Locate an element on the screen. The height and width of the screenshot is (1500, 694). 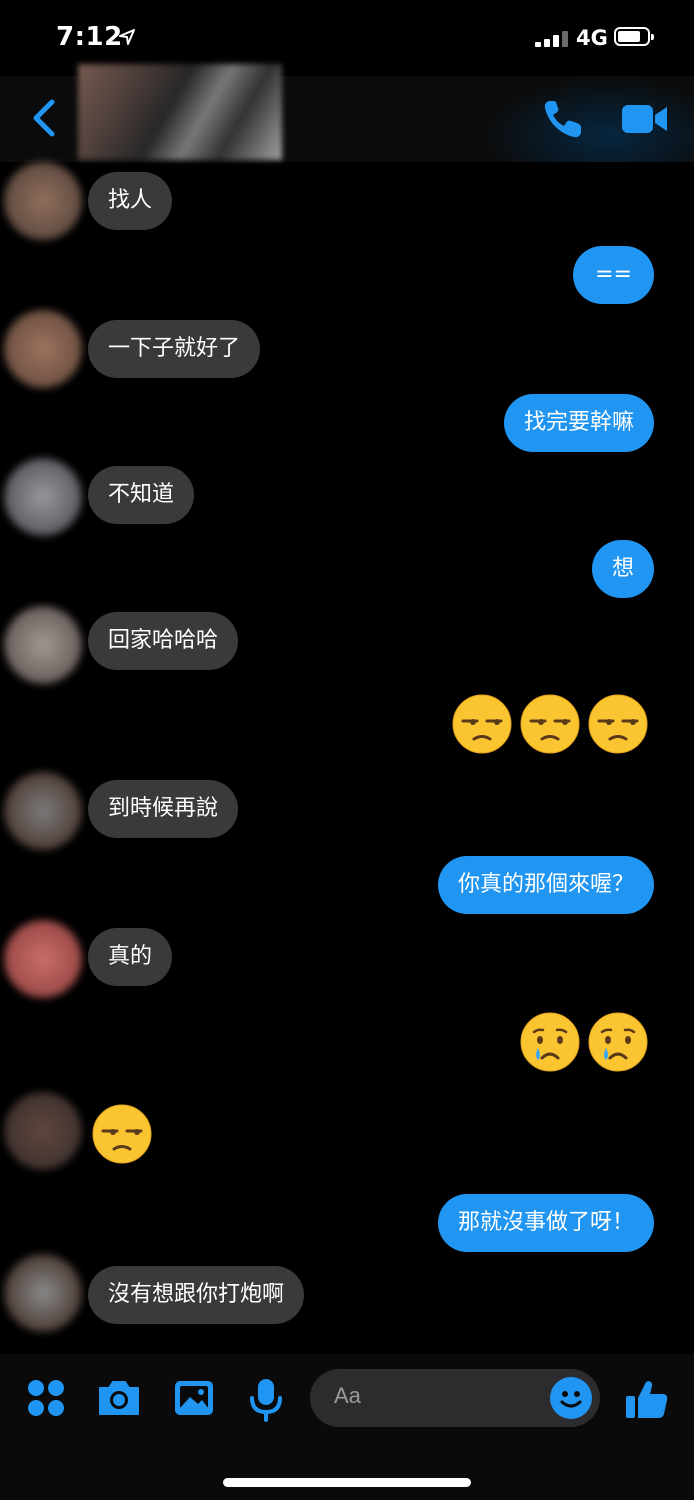
incoming-message: 到時候再說 is located at coordinates (163, 809).